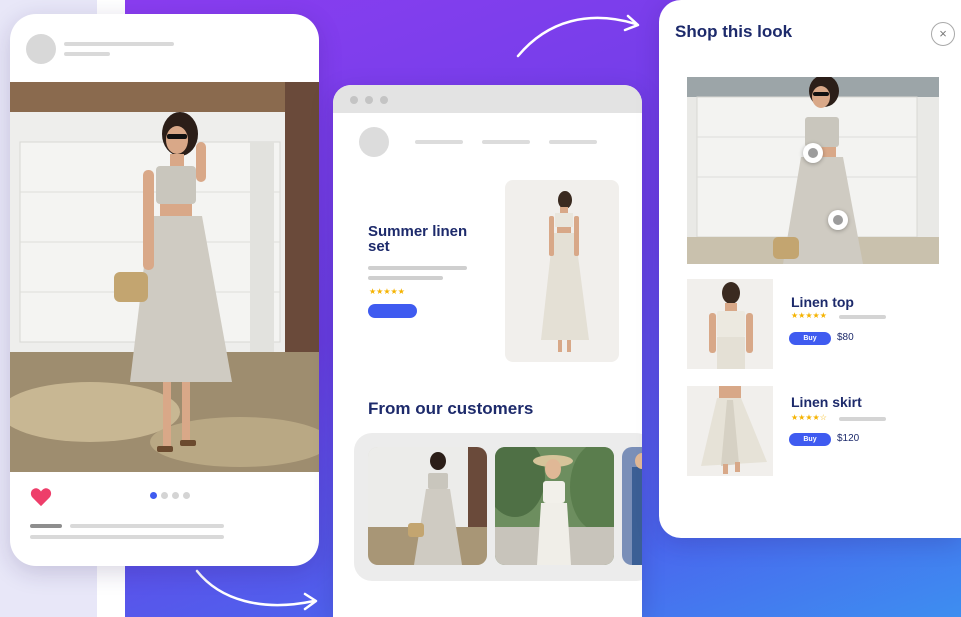  Describe the element at coordinates (809, 417) in the screenshot. I see `rating-stars: ★★★★☆` at that location.